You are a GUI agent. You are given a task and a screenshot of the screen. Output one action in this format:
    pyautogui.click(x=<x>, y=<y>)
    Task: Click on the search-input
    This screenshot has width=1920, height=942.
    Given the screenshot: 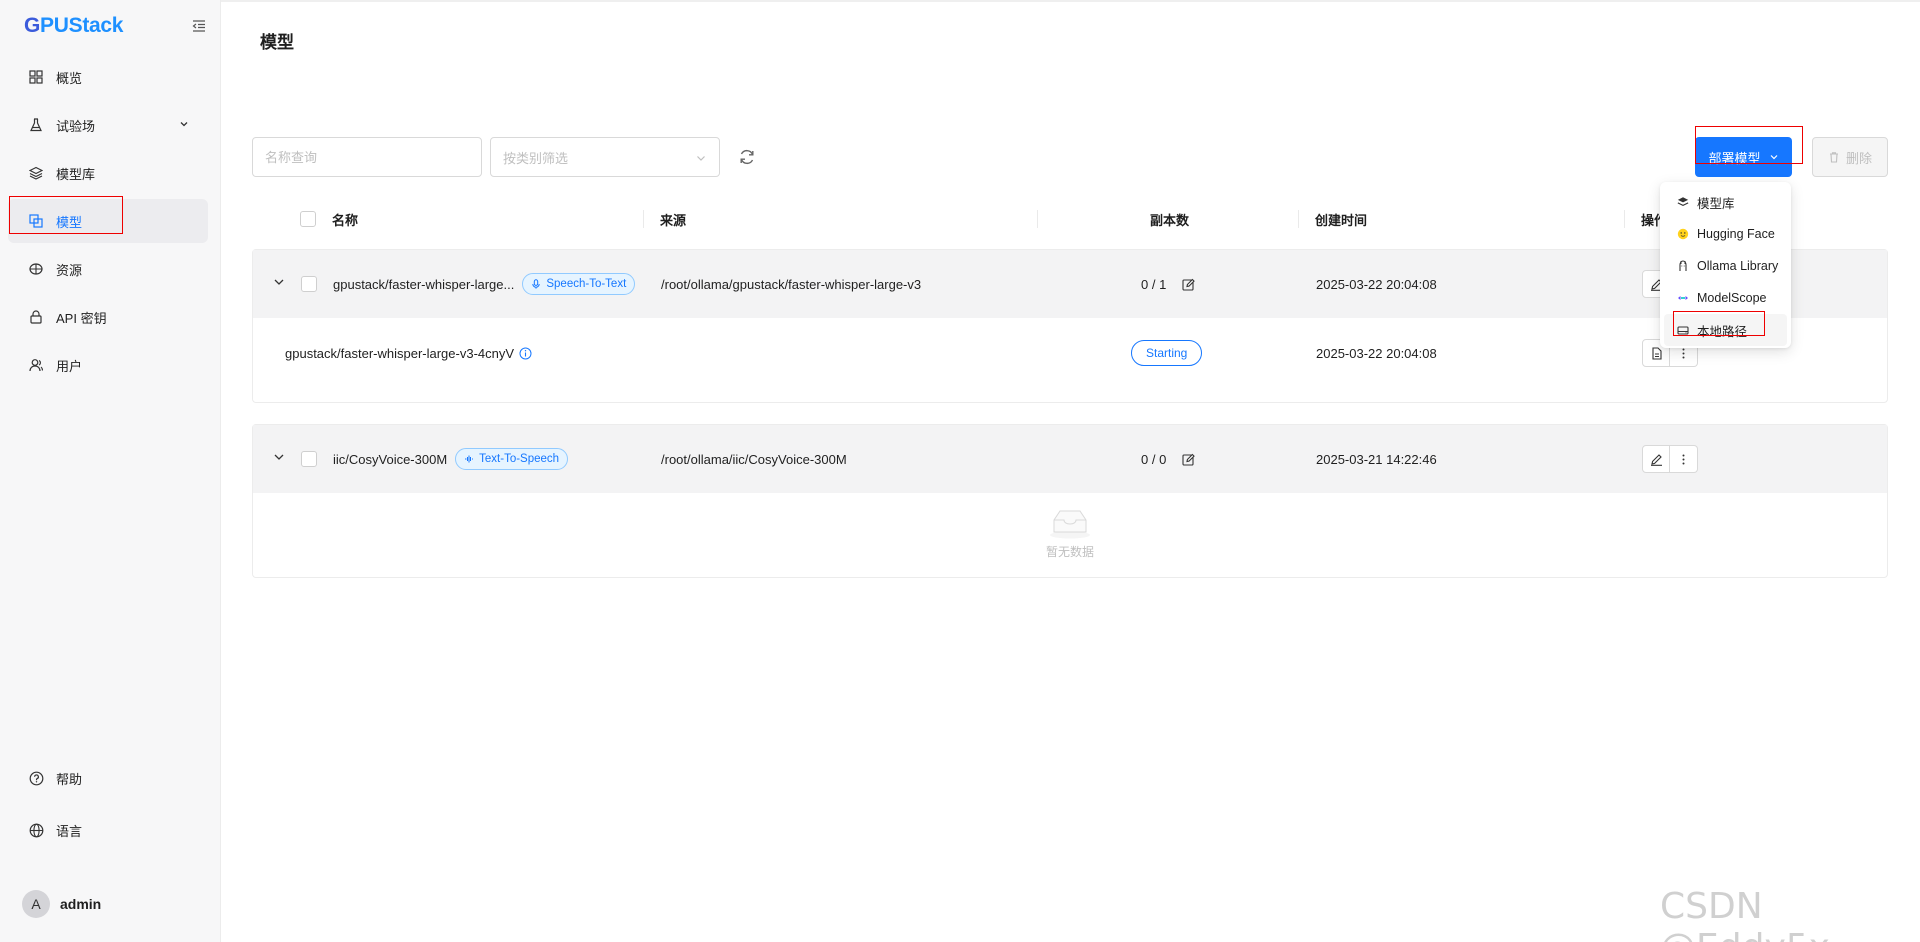 What is the action you would take?
    pyautogui.click(x=367, y=157)
    